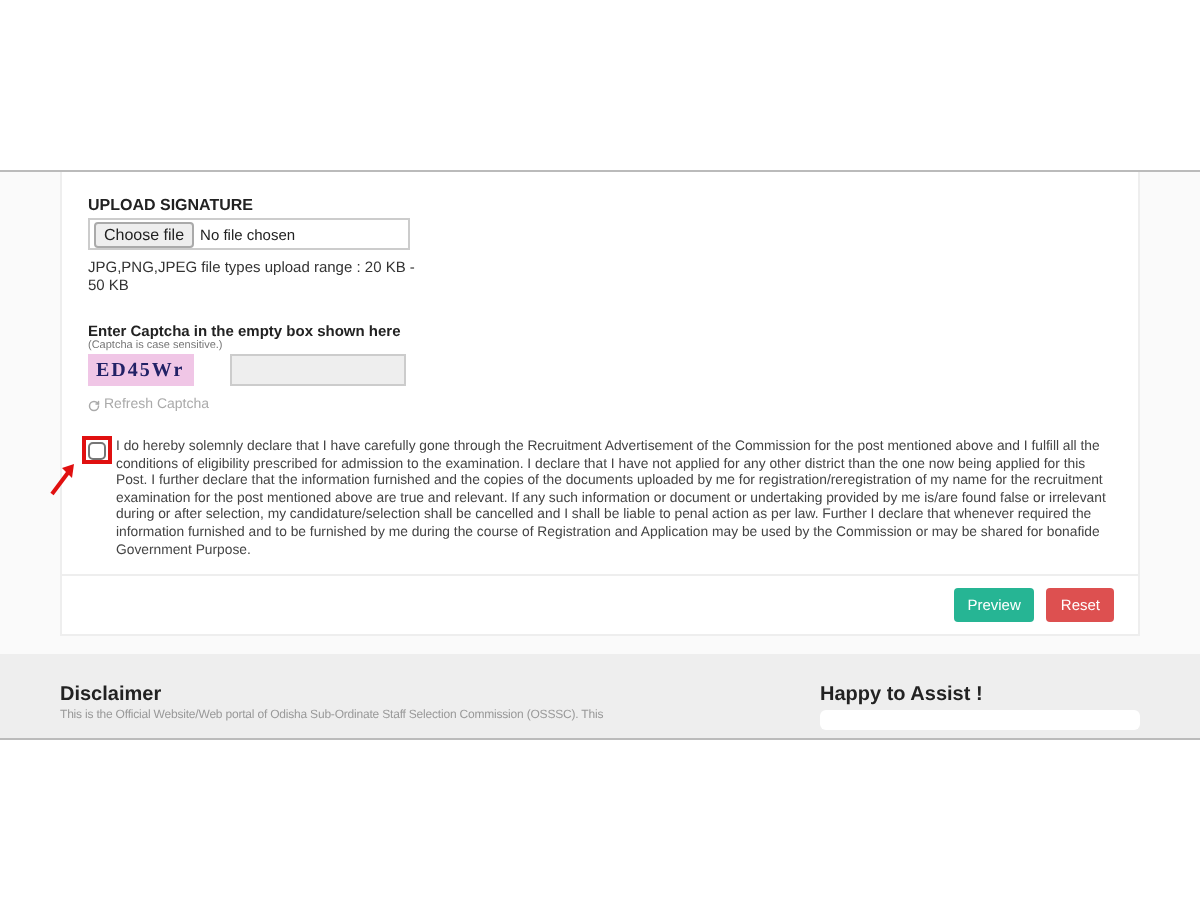  Describe the element at coordinates (97, 451) in the screenshot. I see `declaration-checkbox` at that location.